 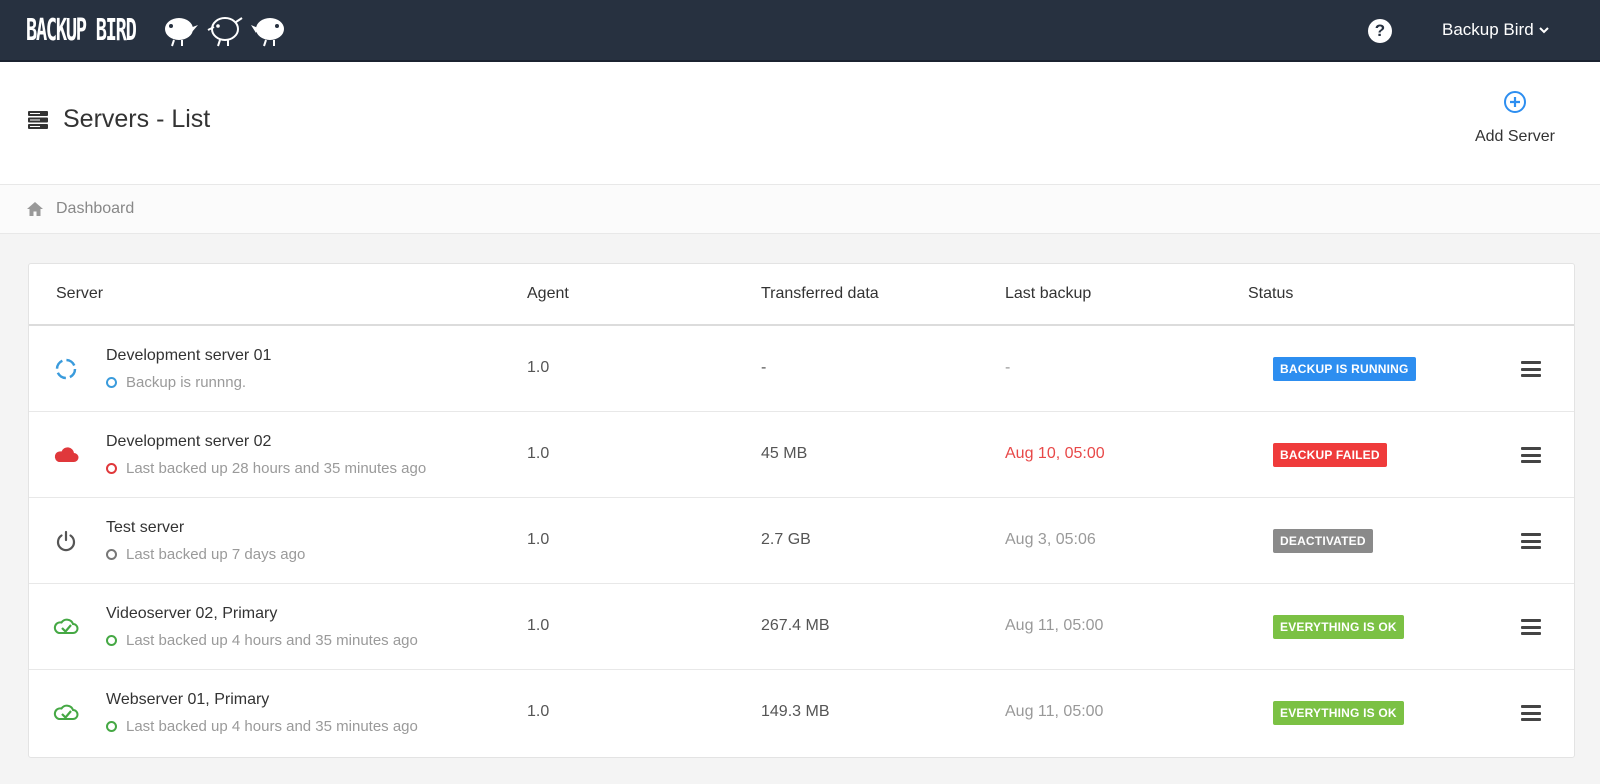 What do you see at coordinates (79, 294) in the screenshot?
I see `column-header-server: Server` at bounding box center [79, 294].